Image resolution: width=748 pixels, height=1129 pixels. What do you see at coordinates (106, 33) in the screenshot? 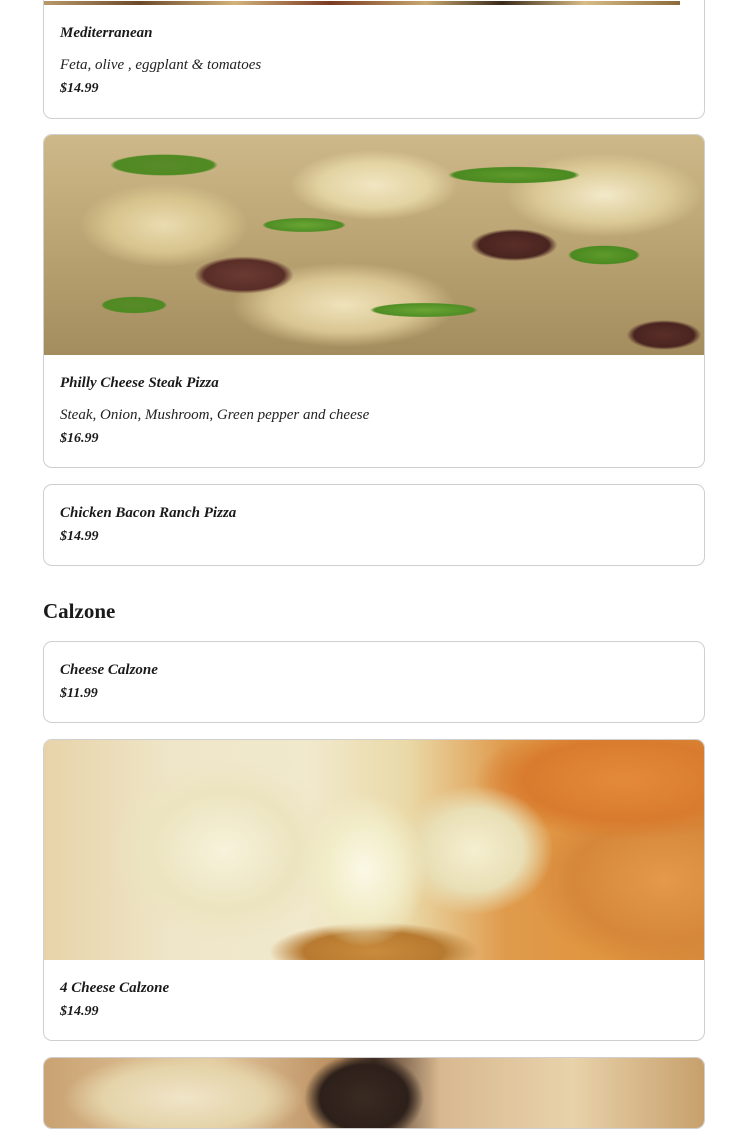
I see `item-name: Mediterranean` at bounding box center [106, 33].